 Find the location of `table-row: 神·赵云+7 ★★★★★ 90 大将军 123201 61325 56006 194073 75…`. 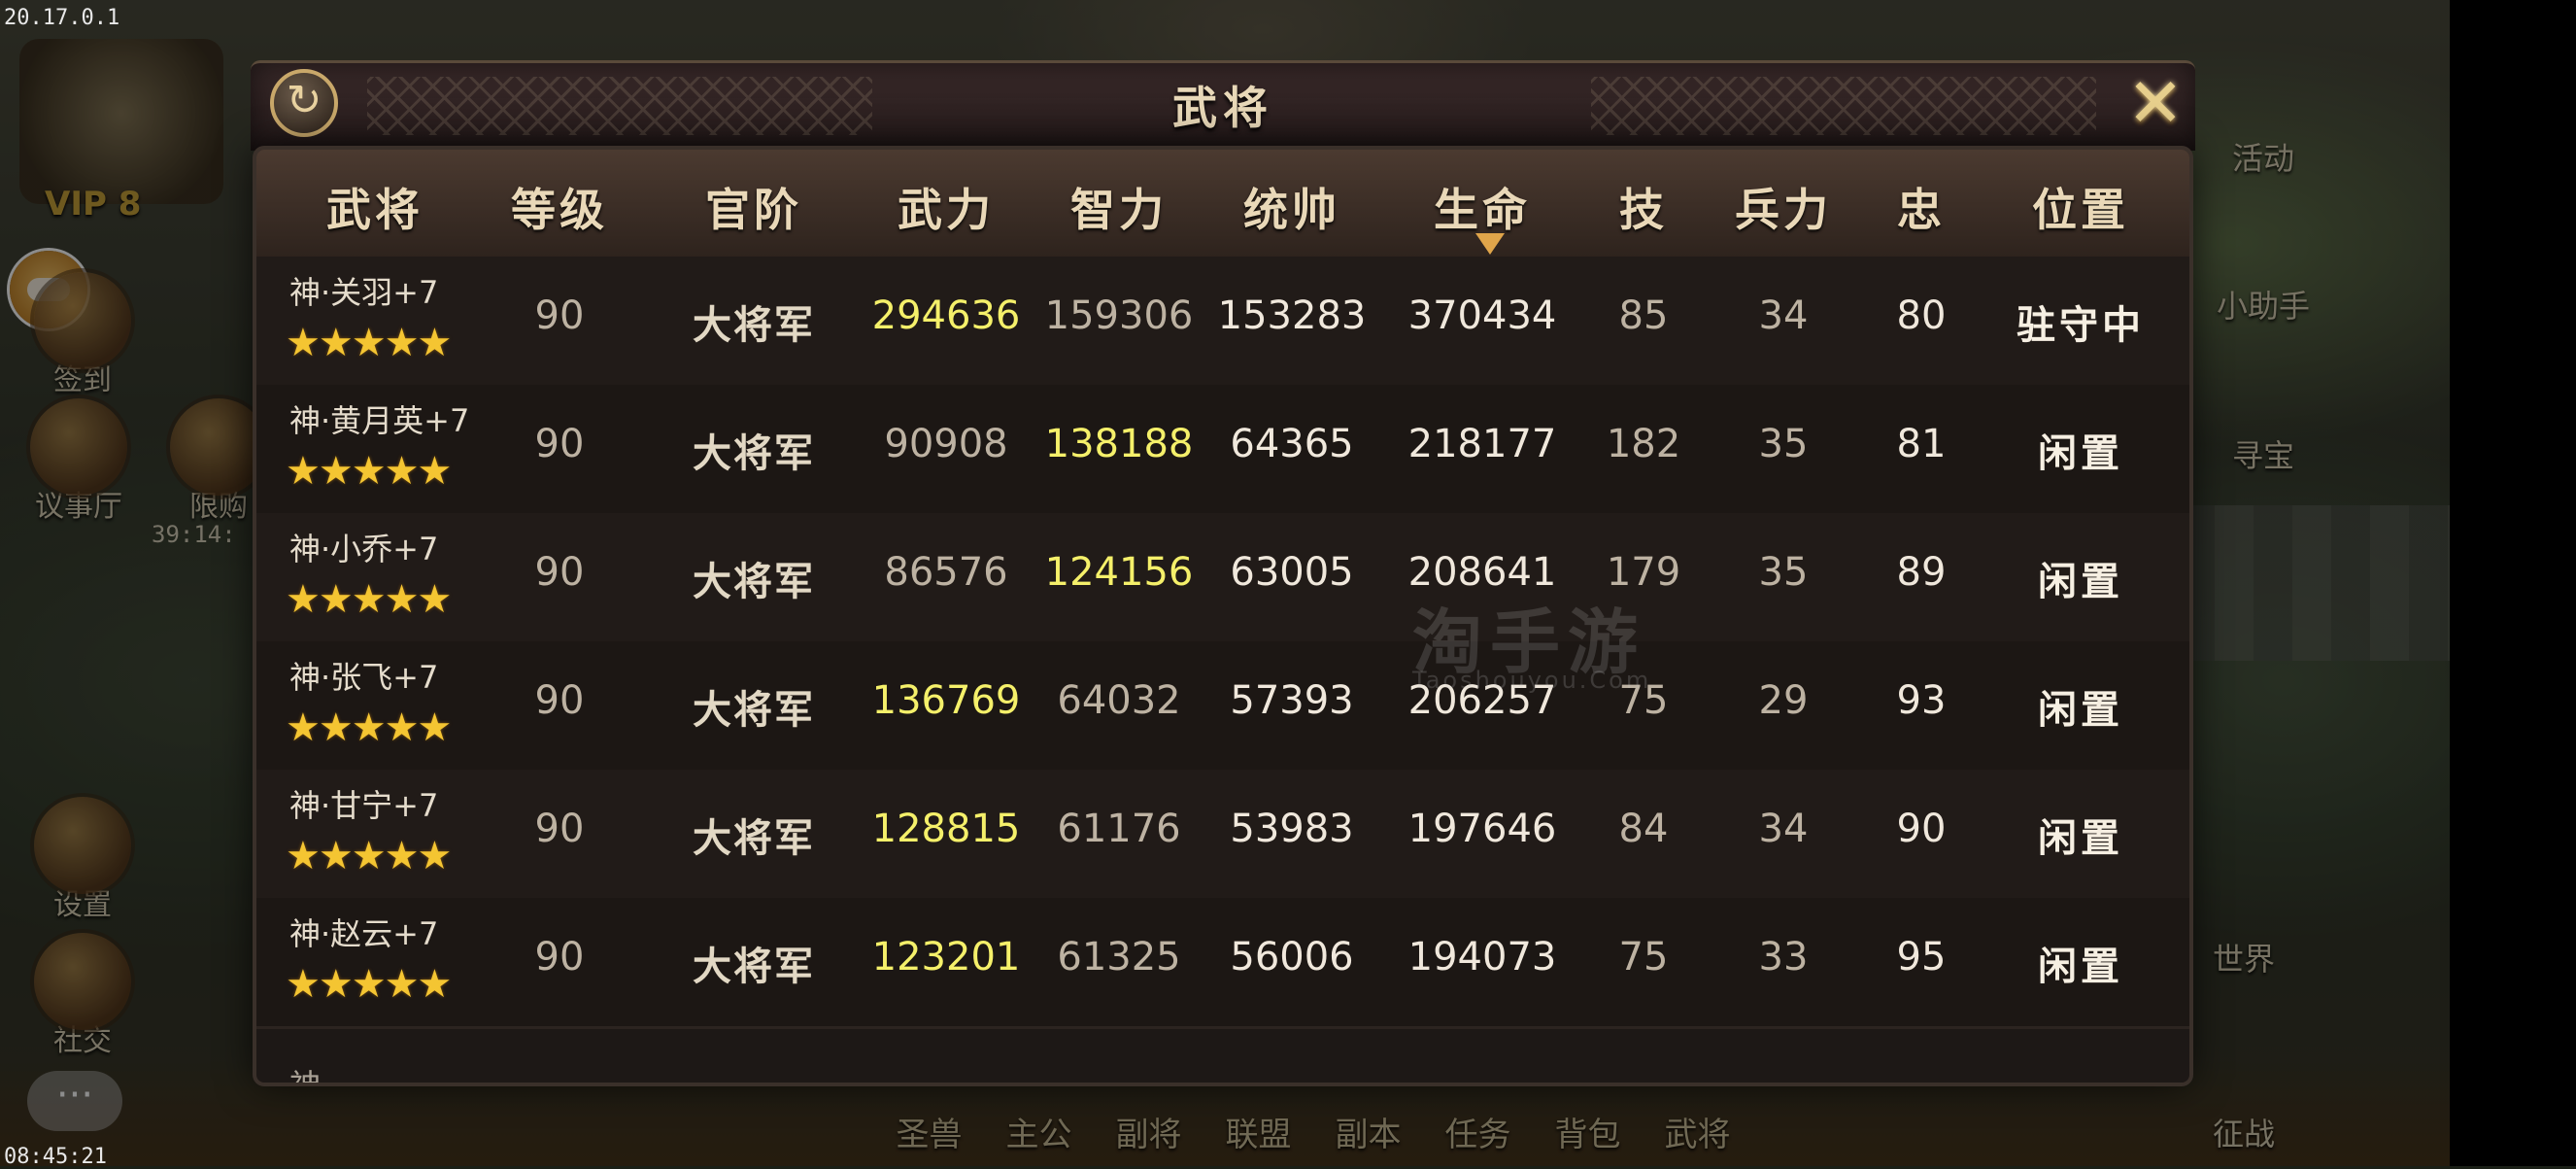

table-row: 神·赵云+7 ★★★★★ 90 大将军 123201 61325 56006 194073 75… is located at coordinates (1222, 964).